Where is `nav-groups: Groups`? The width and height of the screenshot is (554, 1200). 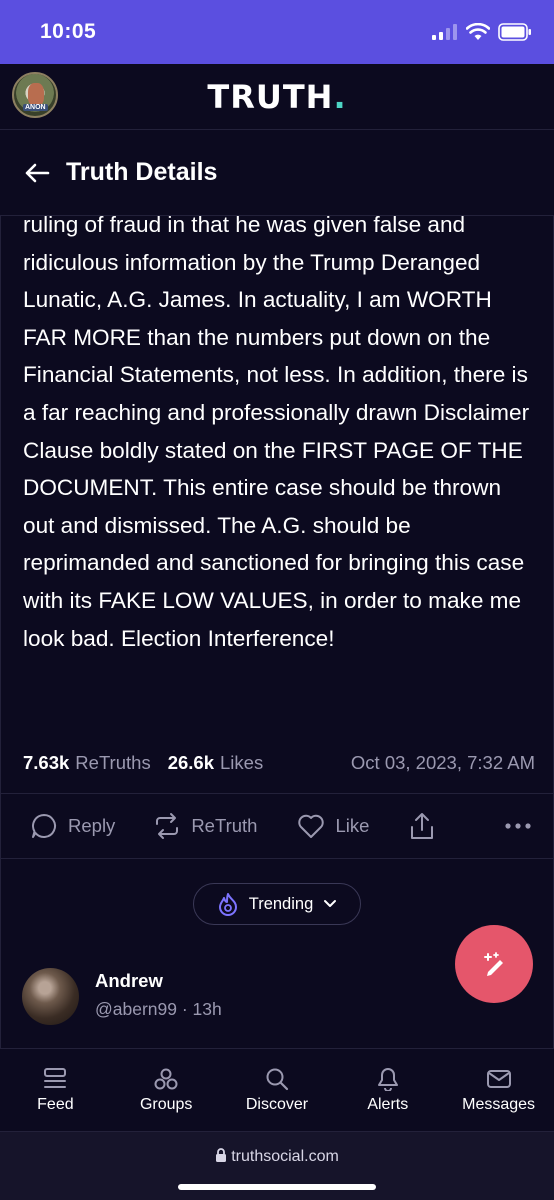 nav-groups: Groups is located at coordinates (166, 1090).